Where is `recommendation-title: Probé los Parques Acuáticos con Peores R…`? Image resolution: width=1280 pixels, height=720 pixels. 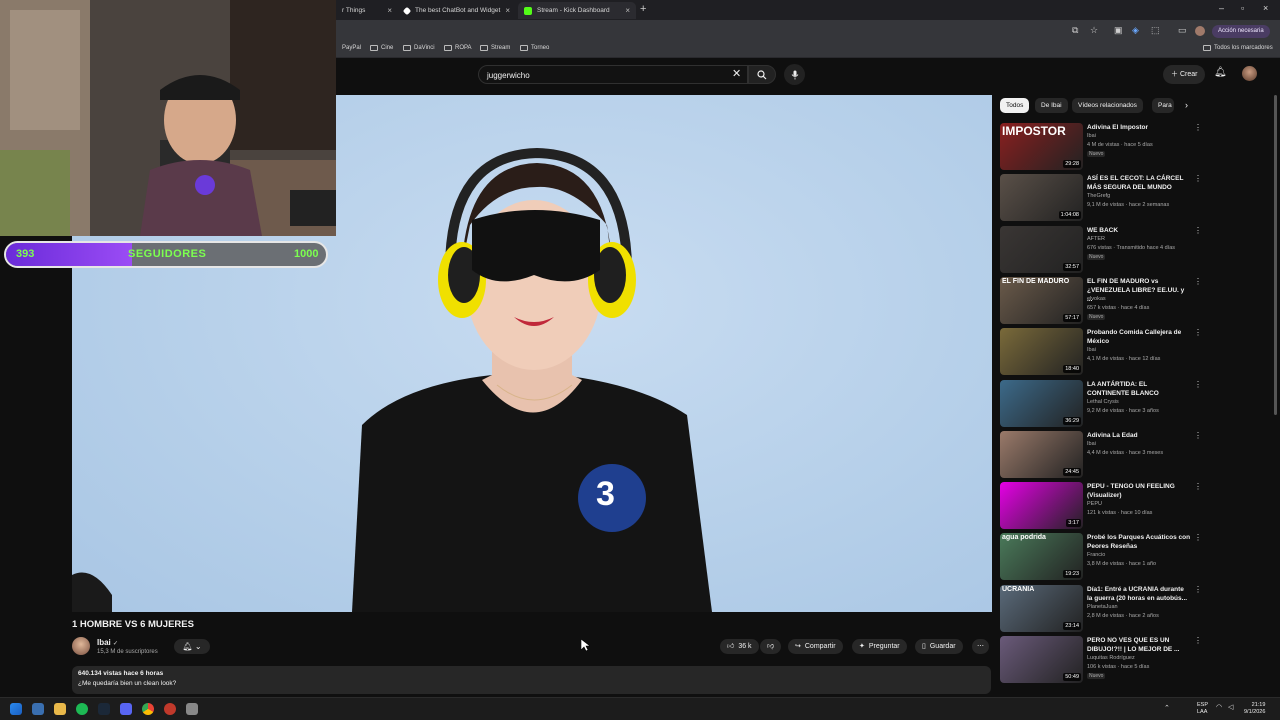
recommendation-title: Probé los Parques Acuáticos con Peores R… is located at coordinates (1139, 542).